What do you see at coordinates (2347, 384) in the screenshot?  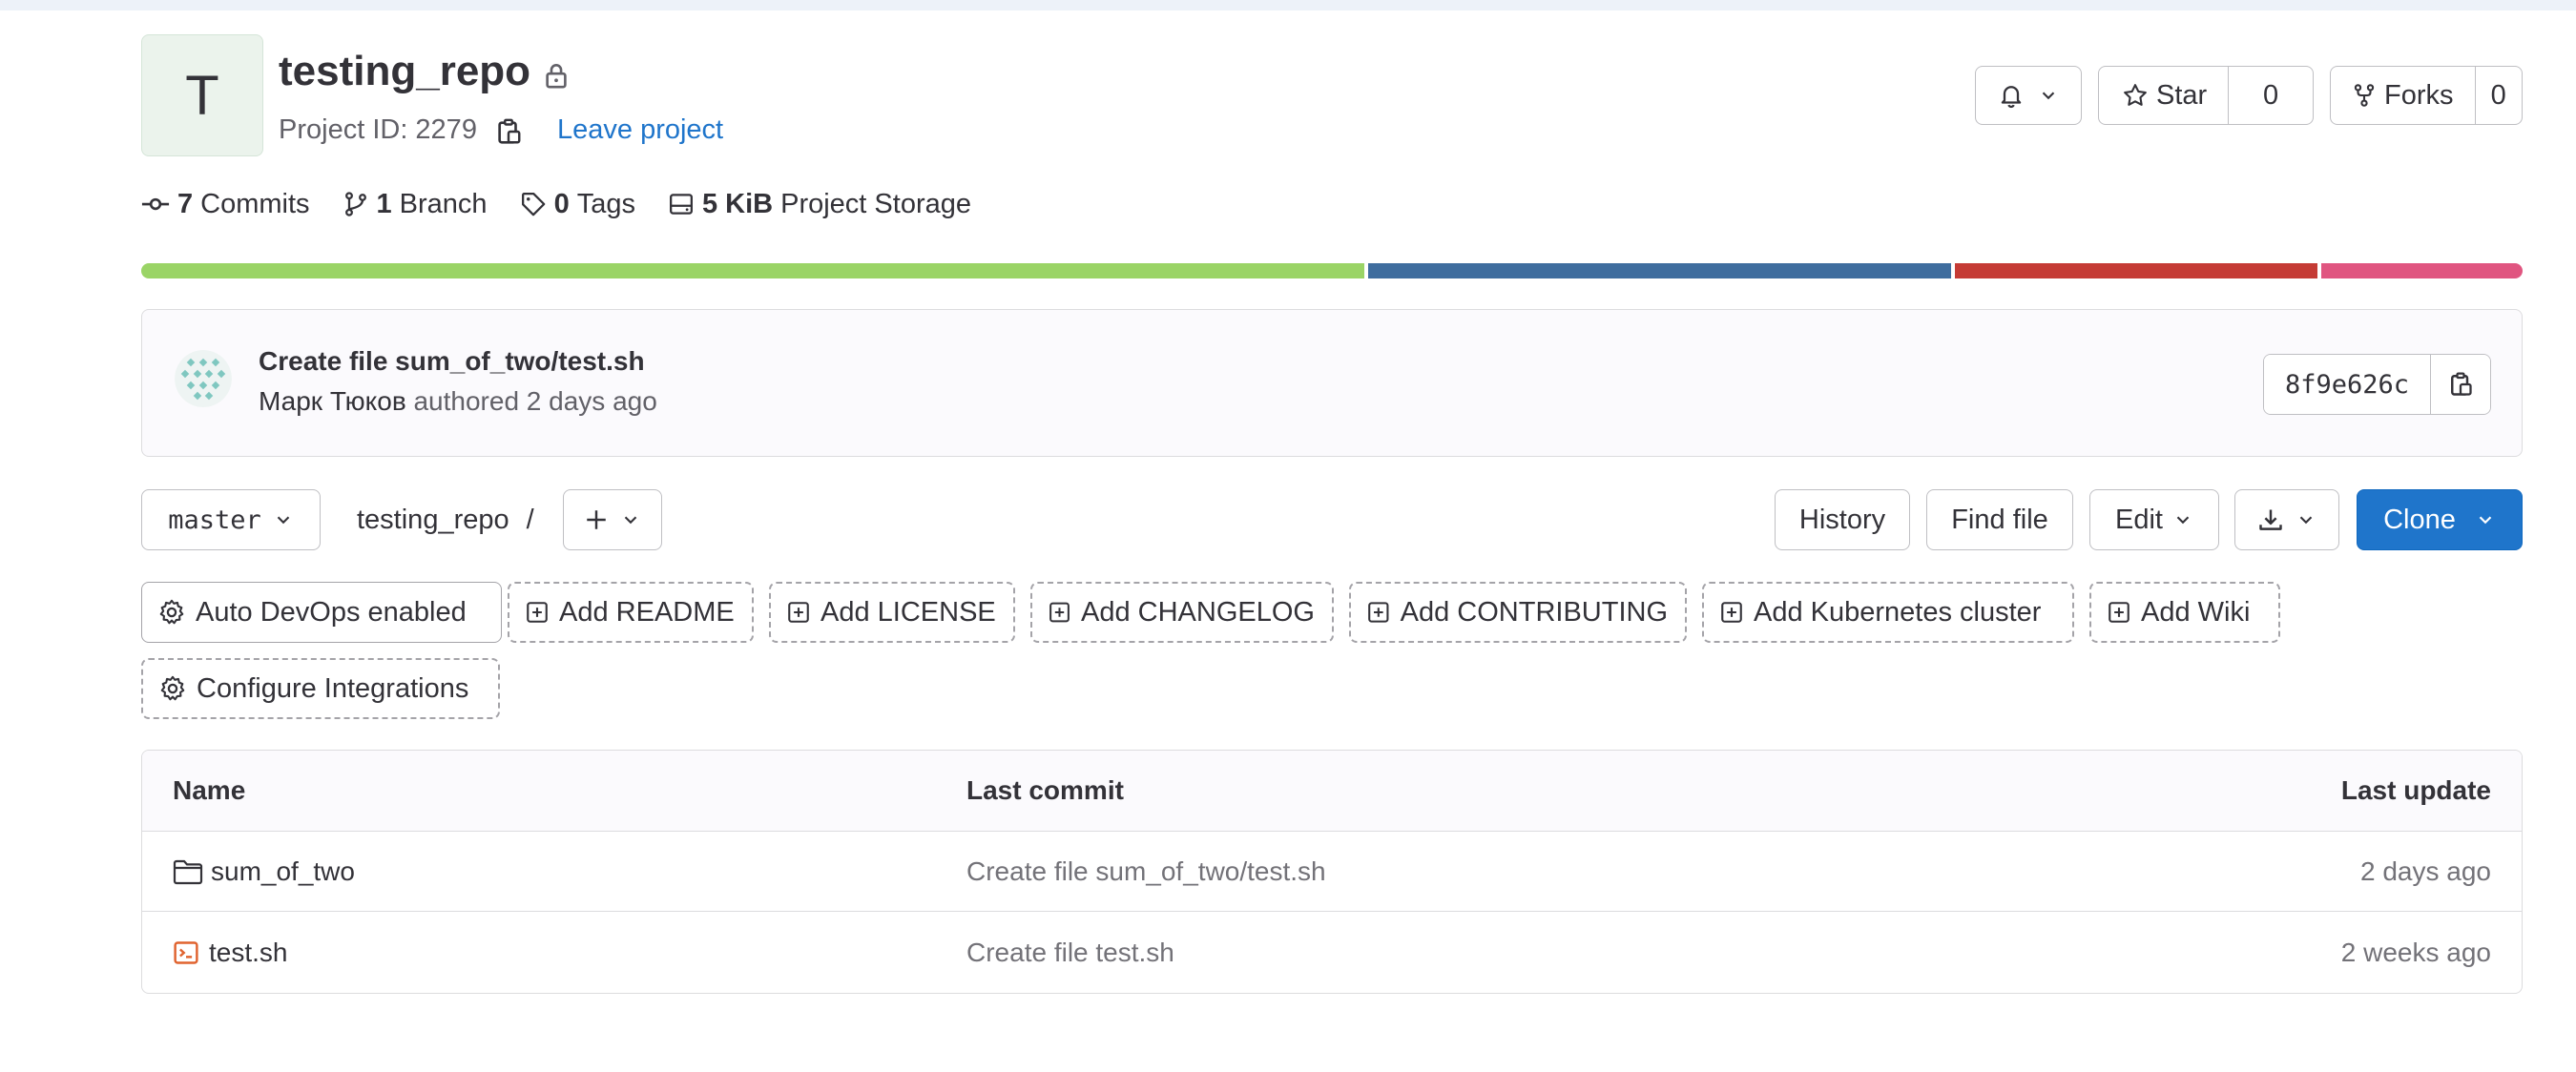 I see `commit-sha: 8f9e626c` at bounding box center [2347, 384].